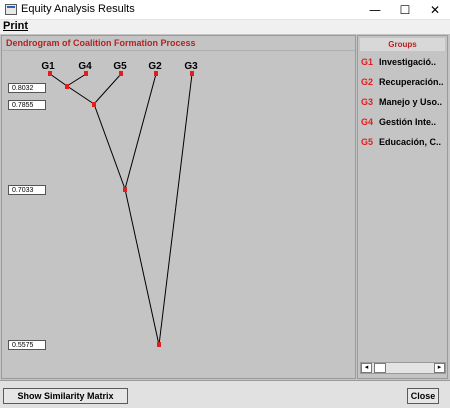  What do you see at coordinates (27, 88) in the screenshot?
I see `level-label-1: 0.8032` at bounding box center [27, 88].